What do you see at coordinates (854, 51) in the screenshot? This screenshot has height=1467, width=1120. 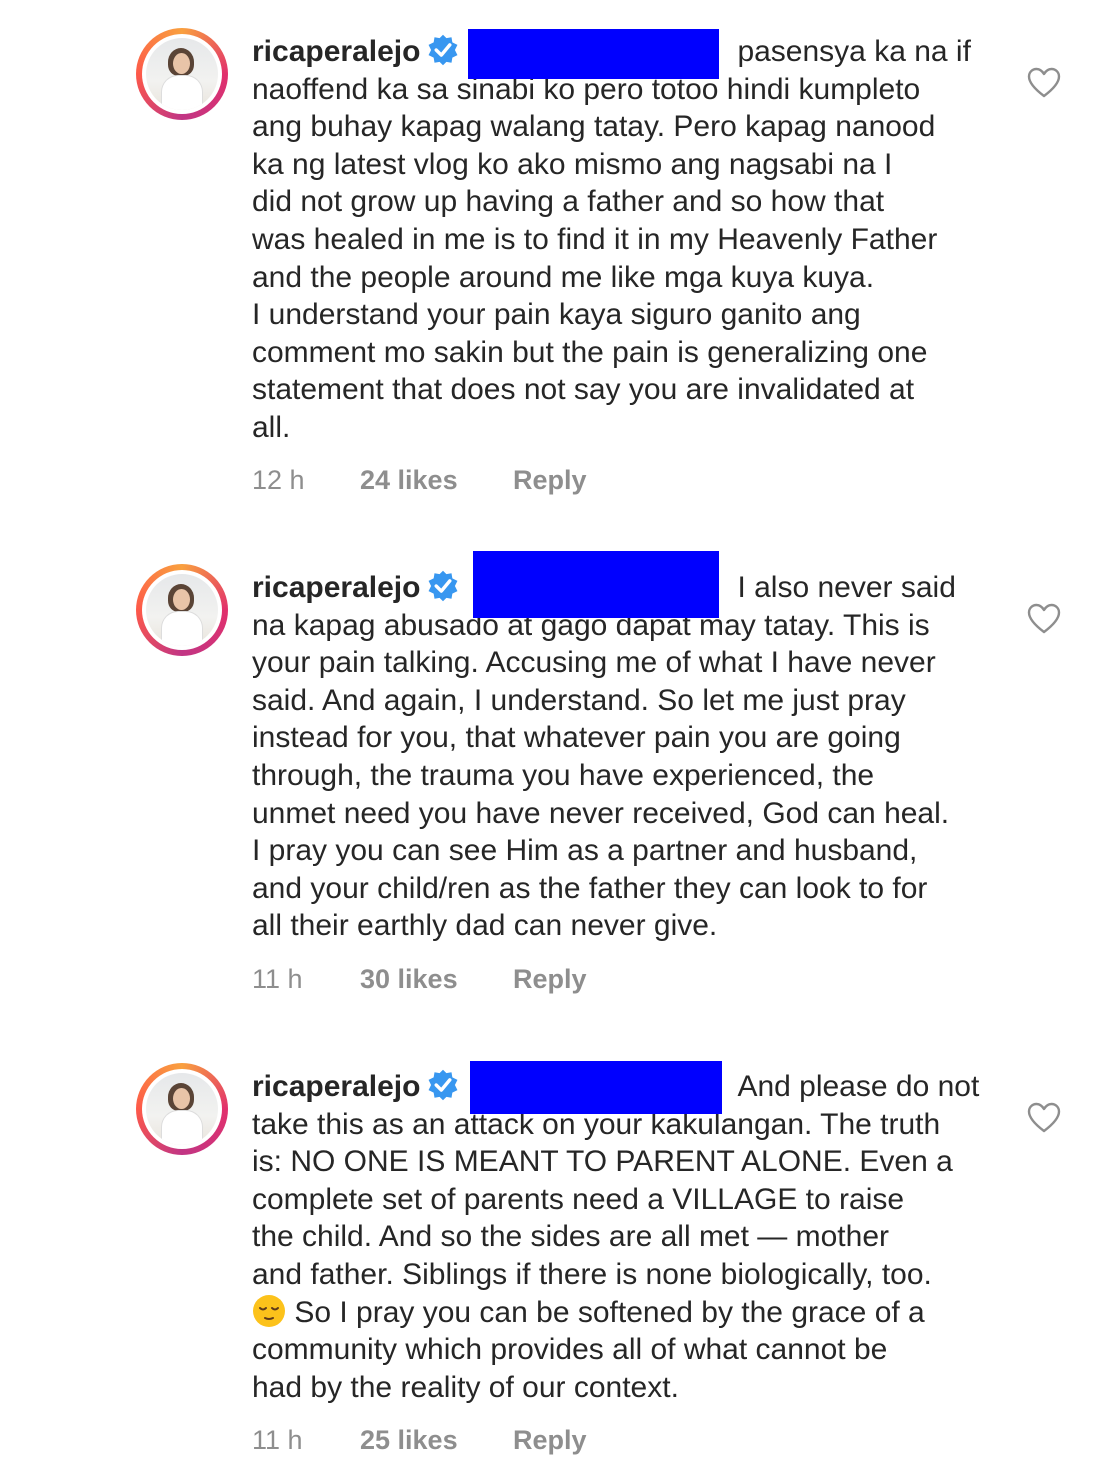 I see `comment-first-line: pasensya ka na if` at bounding box center [854, 51].